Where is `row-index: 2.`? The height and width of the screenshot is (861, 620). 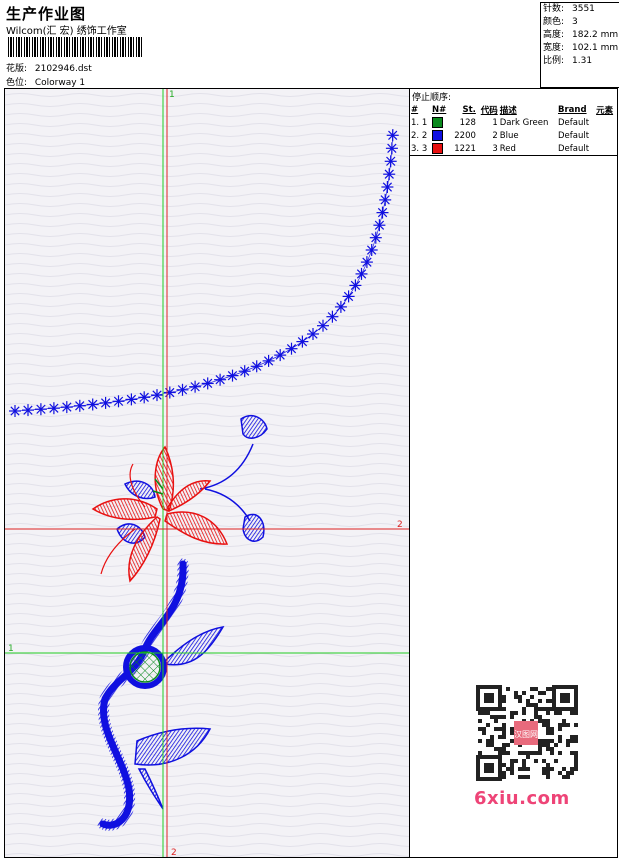
row-index: 2. is located at coordinates (415, 135).